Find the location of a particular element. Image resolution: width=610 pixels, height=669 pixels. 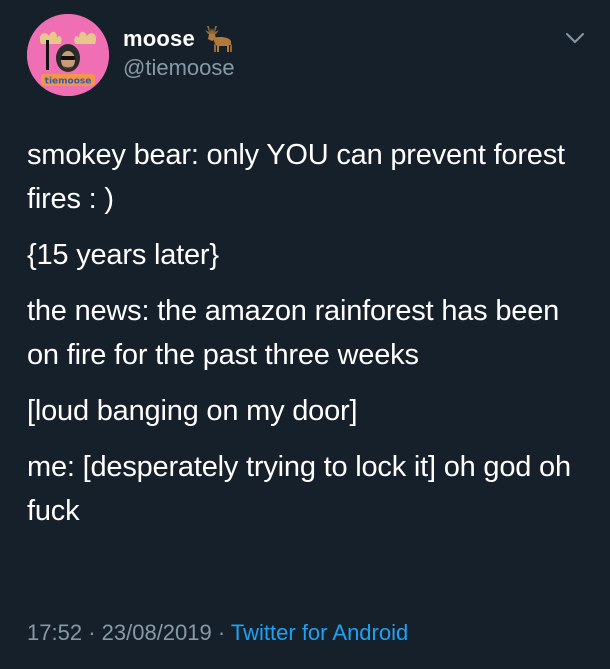

author-row: moose is located at coordinates (179, 39).